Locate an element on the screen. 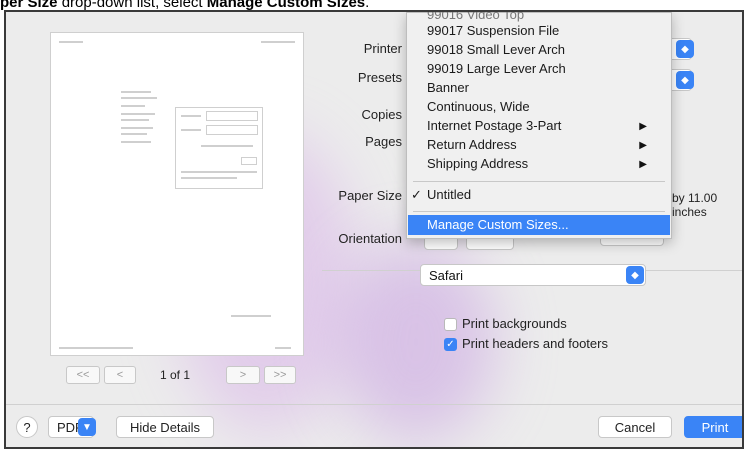 The width and height of the screenshot is (748, 453). print-backgrounds-label: Print backgrounds is located at coordinates (514, 323).